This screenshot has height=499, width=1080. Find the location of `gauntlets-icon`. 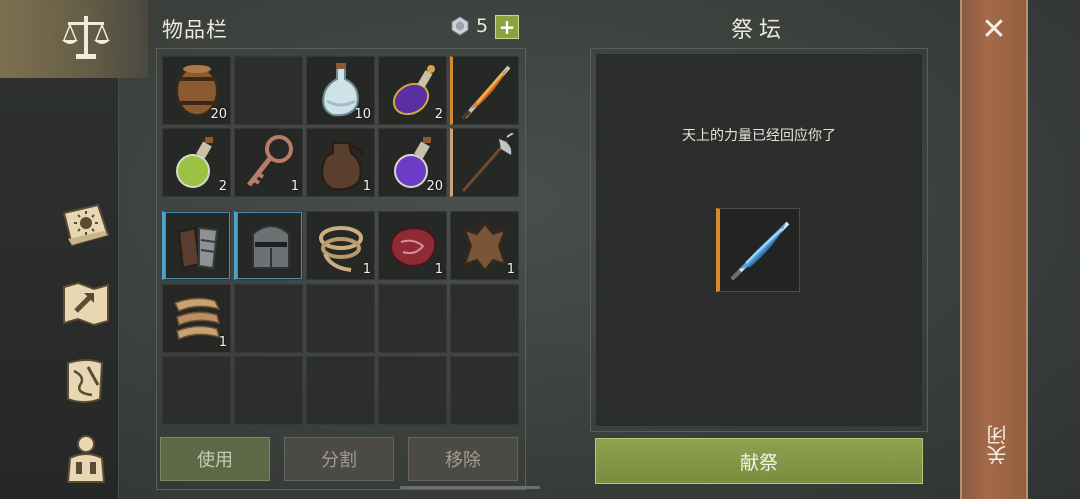

gauntlets-icon is located at coordinates (198, 248).